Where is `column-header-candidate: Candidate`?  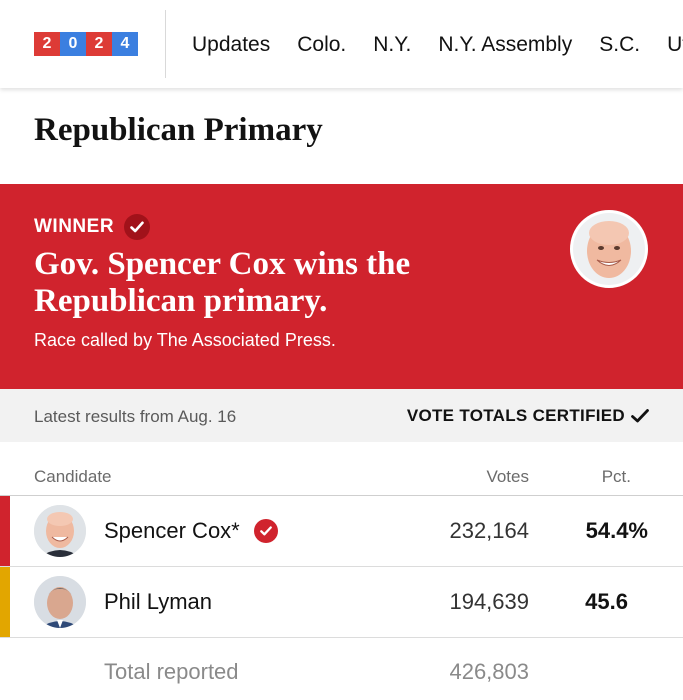 column-header-candidate: Candidate is located at coordinates (73, 476).